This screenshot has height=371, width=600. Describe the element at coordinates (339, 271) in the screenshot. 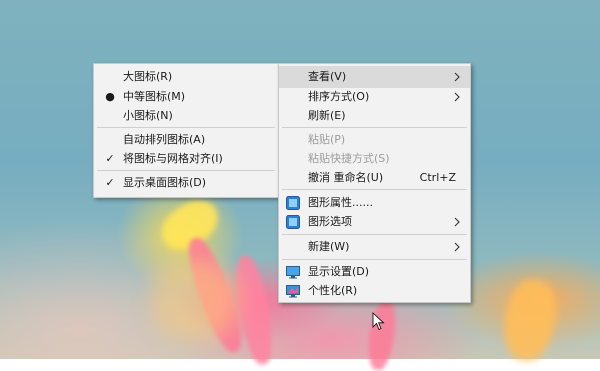

I see `menu-item-label: 显示设置(D)` at that location.